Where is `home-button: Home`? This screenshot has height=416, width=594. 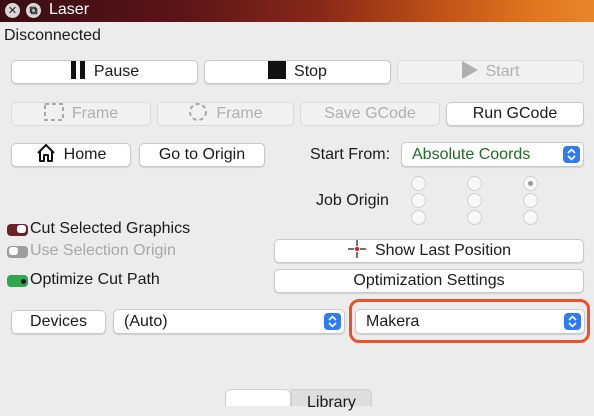
home-button: Home is located at coordinates (71, 155).